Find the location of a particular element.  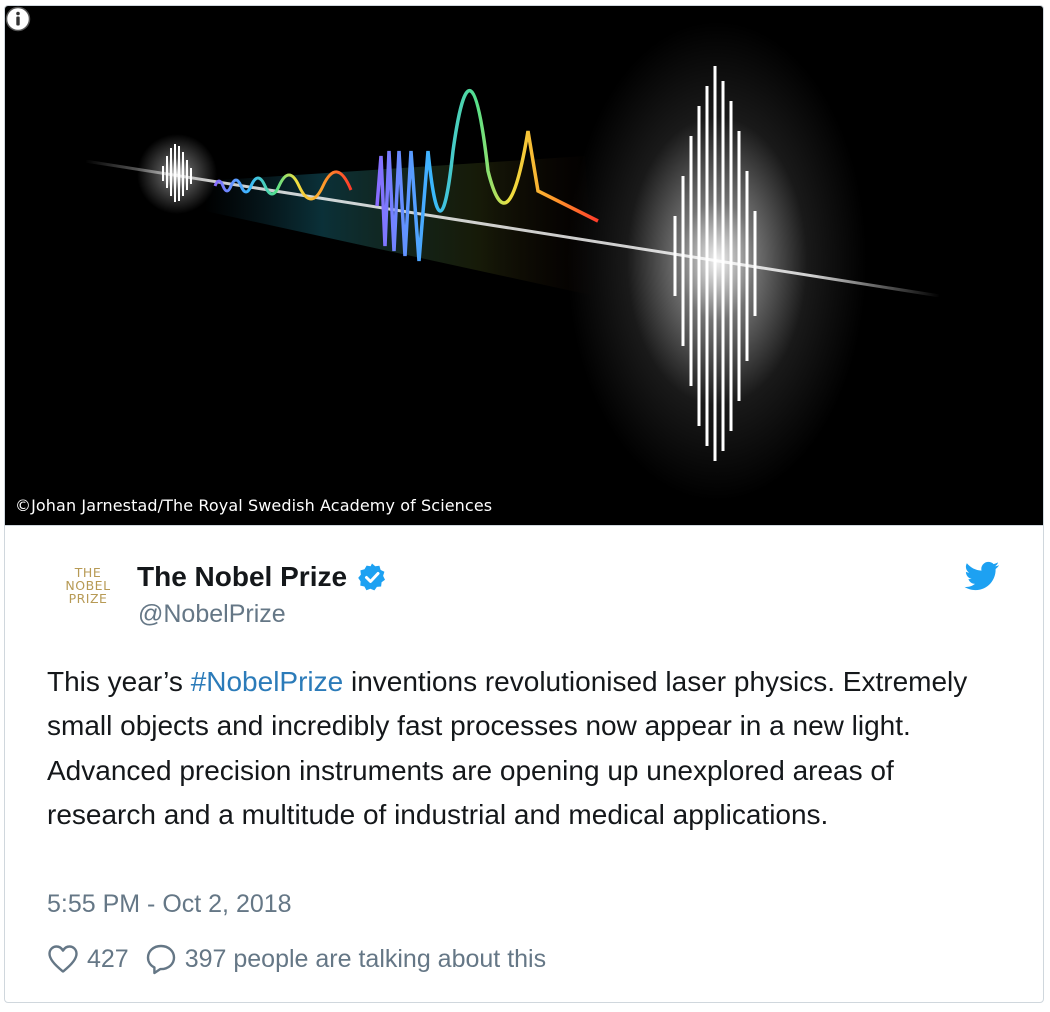

reply-conversation-button: 397 people are talking about this is located at coordinates (345, 959).